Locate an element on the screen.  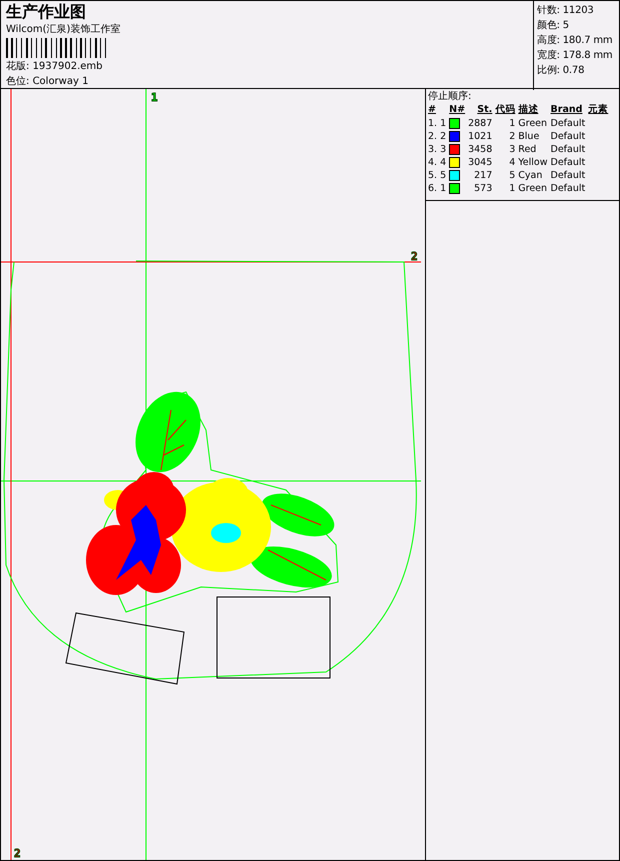
table-cell-text: 3458 is located at coordinates (481, 149).